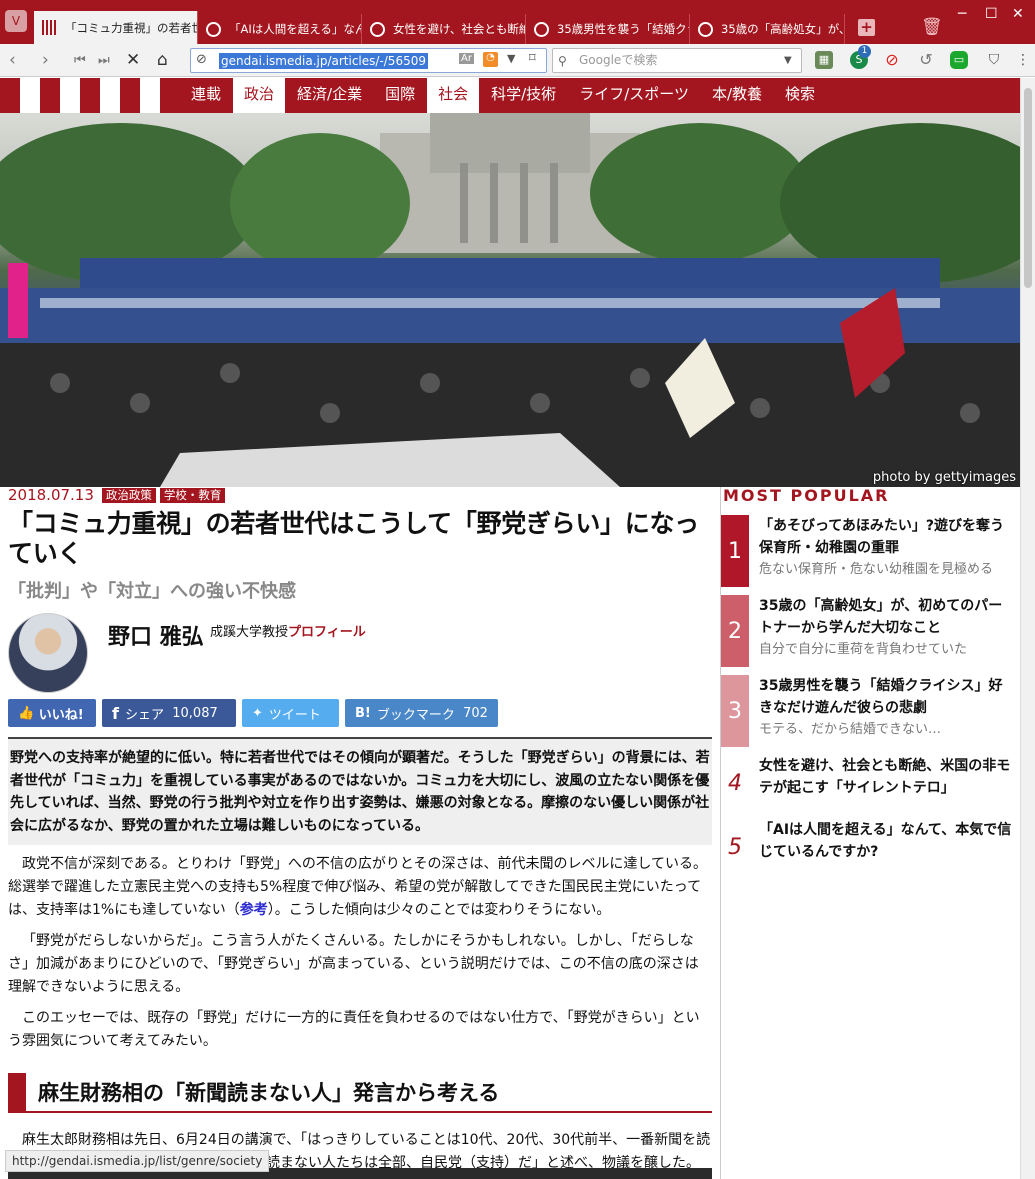 The image size is (1035, 1179). I want to click on tab-label: 「AIは人間を超える」なんて, so click(295, 29).